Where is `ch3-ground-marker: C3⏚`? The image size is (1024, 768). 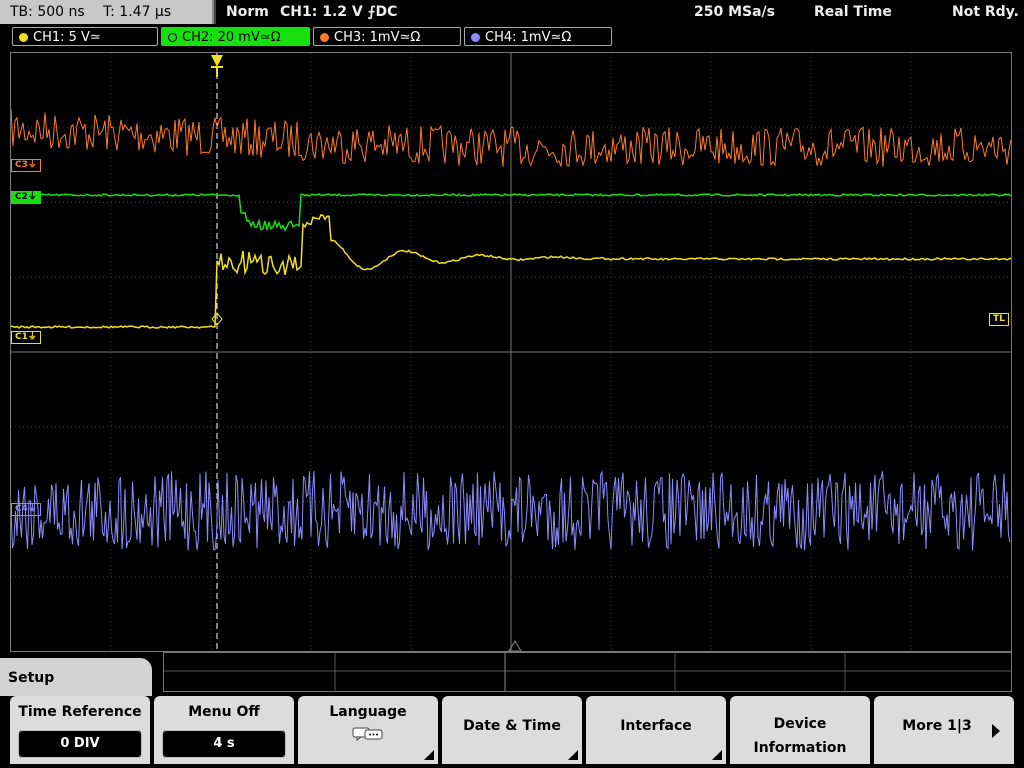 ch3-ground-marker: C3⏚ is located at coordinates (26, 165).